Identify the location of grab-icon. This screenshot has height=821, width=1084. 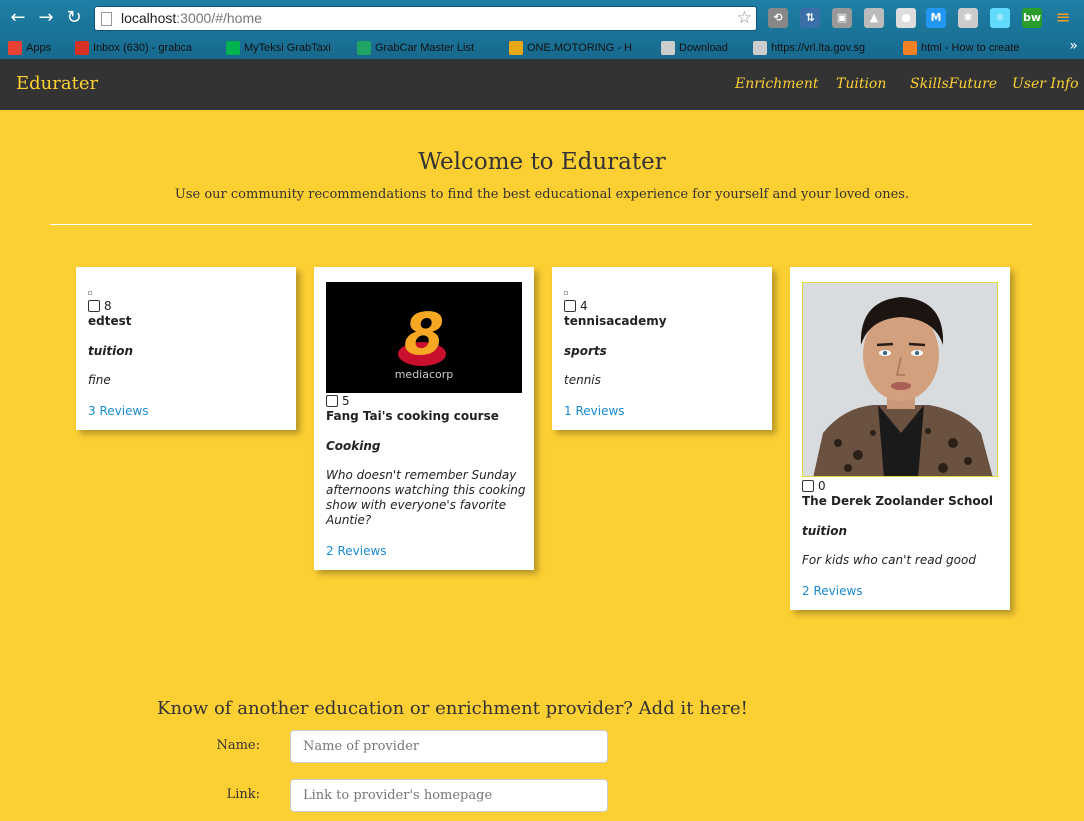
(233, 47).